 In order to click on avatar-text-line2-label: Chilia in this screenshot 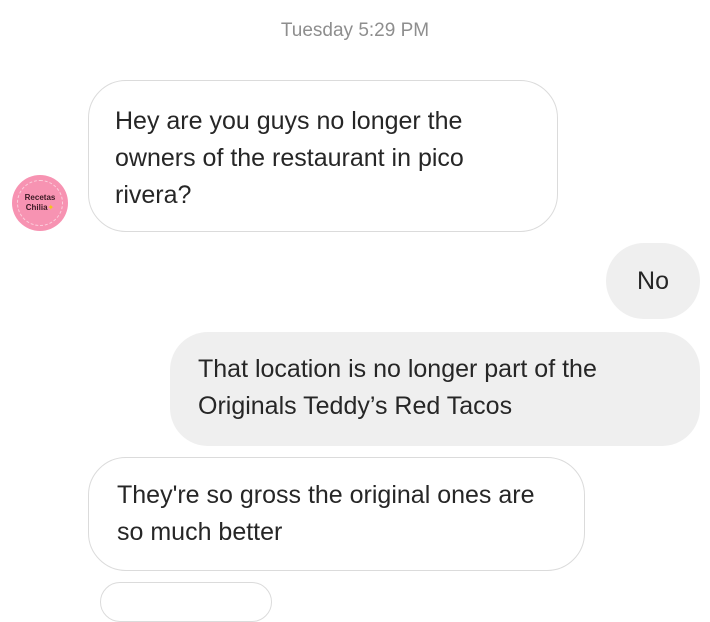, I will do `click(36, 207)`.